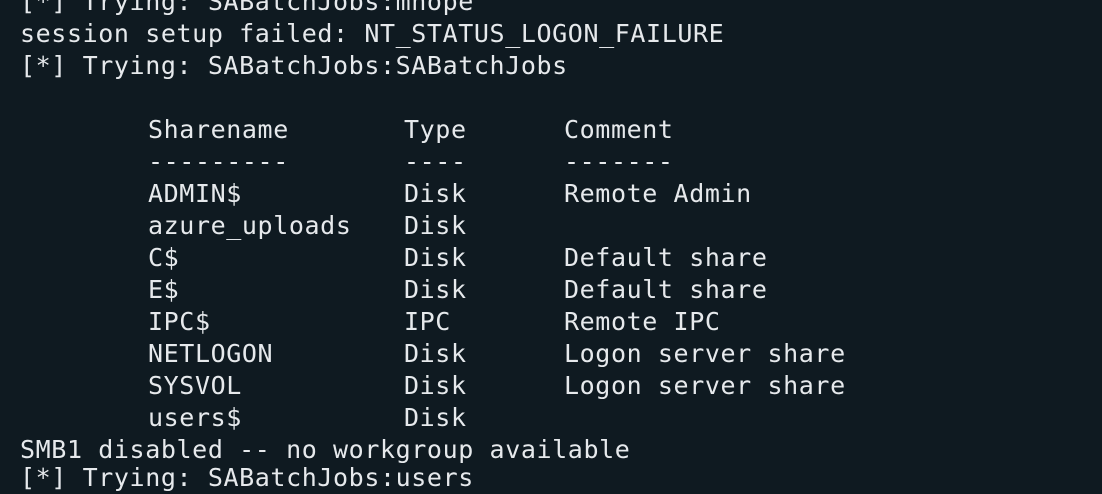 The width and height of the screenshot is (1102, 494). Describe the element at coordinates (164, 257) in the screenshot. I see `cell-sharename: C$` at that location.